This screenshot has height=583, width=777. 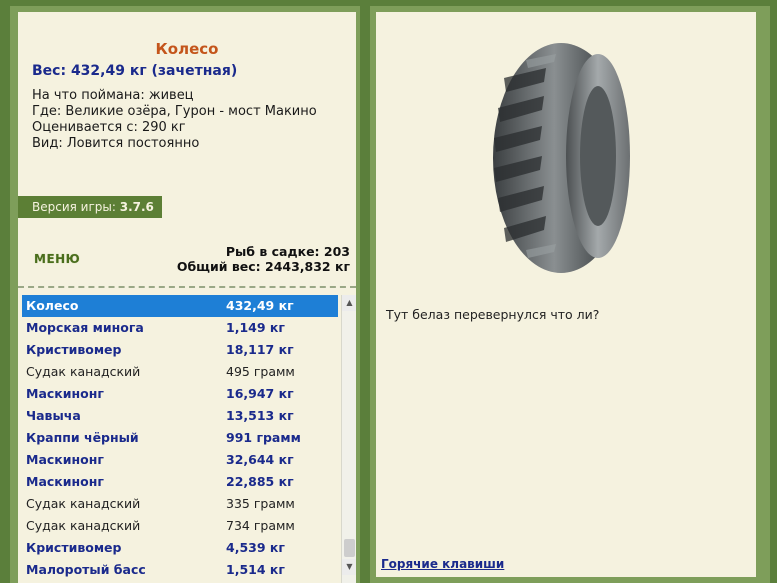 I want to click on catch-item-name: Морская минога, so click(x=85, y=327).